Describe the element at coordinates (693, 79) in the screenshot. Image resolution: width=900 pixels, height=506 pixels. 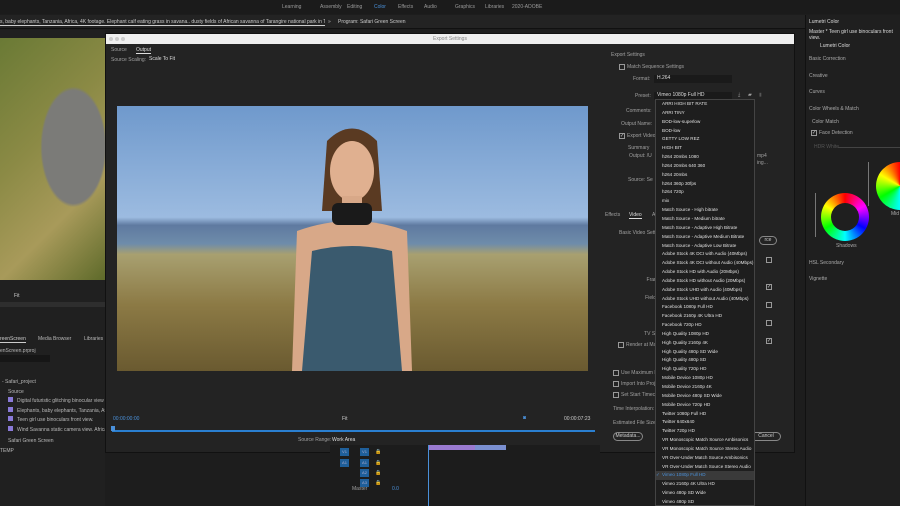
I see `format-select: H.264` at that location.